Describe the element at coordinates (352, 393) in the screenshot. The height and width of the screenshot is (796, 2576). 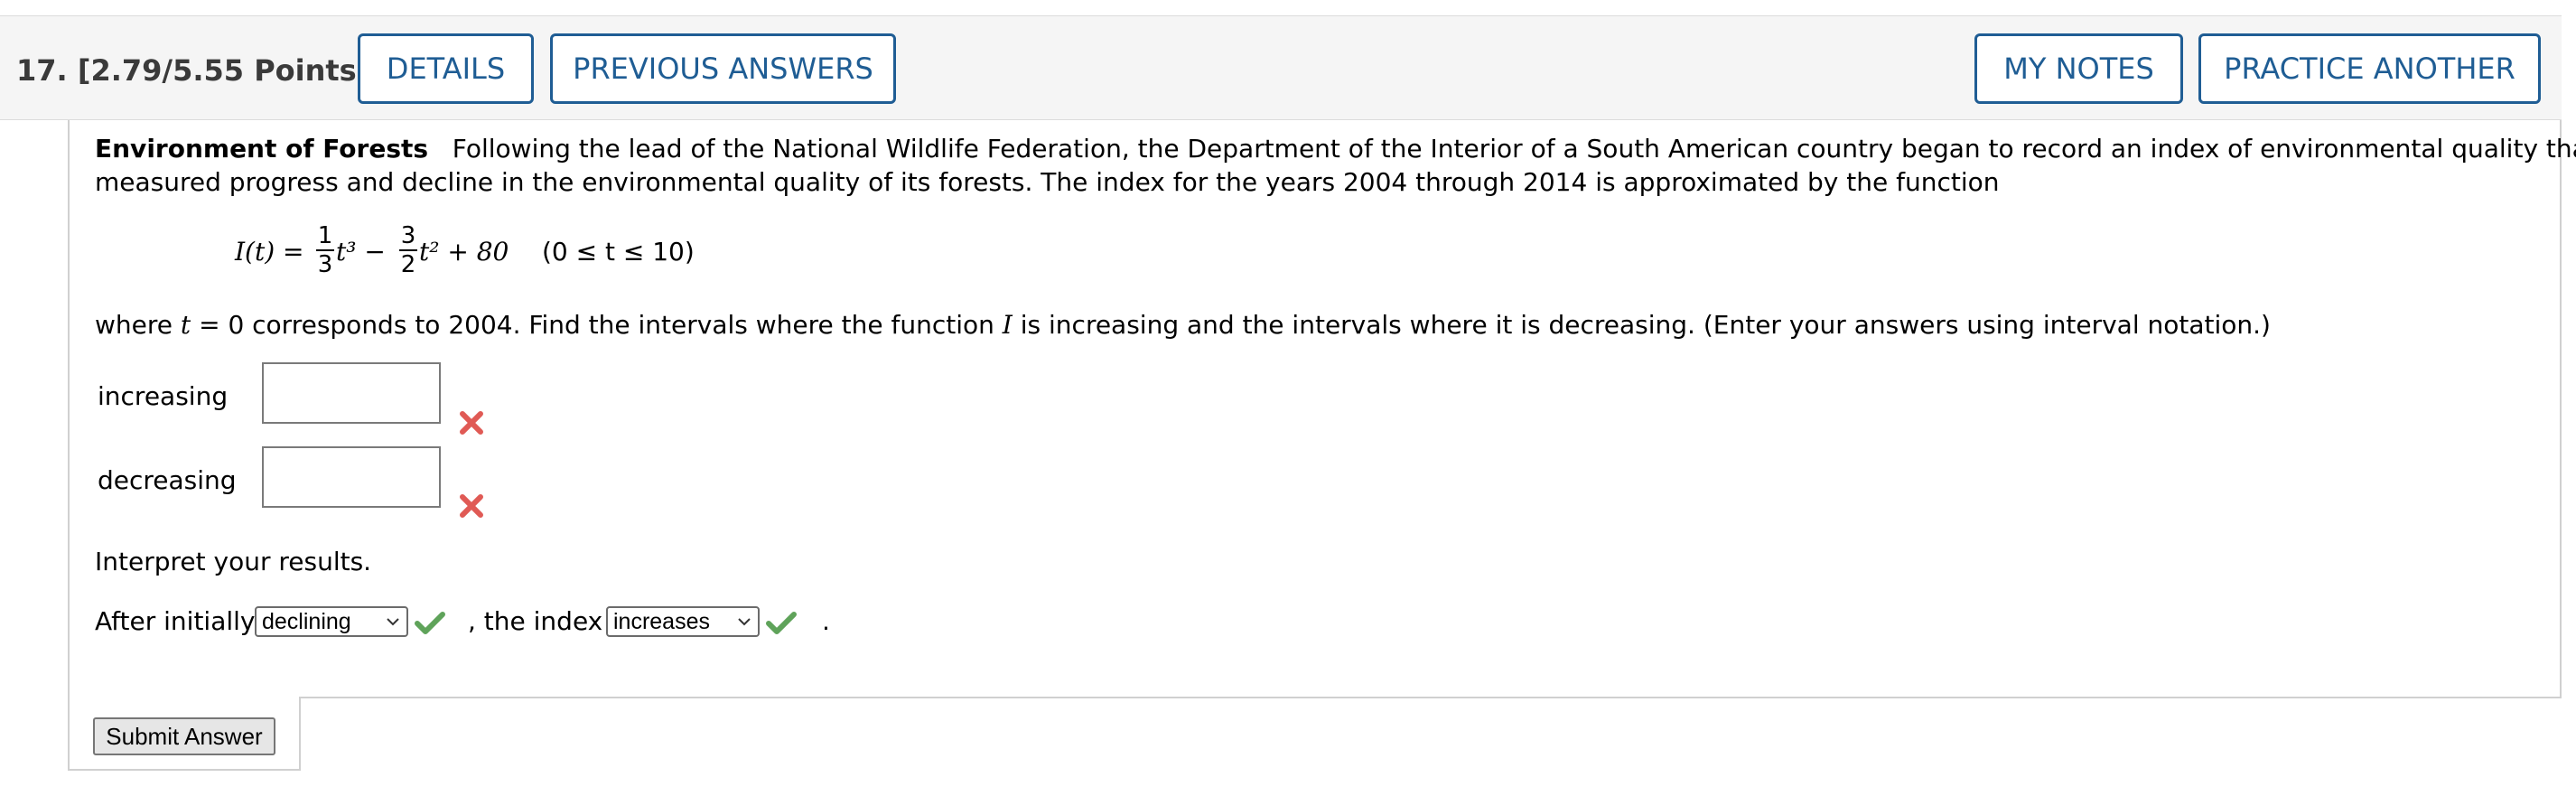
I see `increasing-input` at that location.